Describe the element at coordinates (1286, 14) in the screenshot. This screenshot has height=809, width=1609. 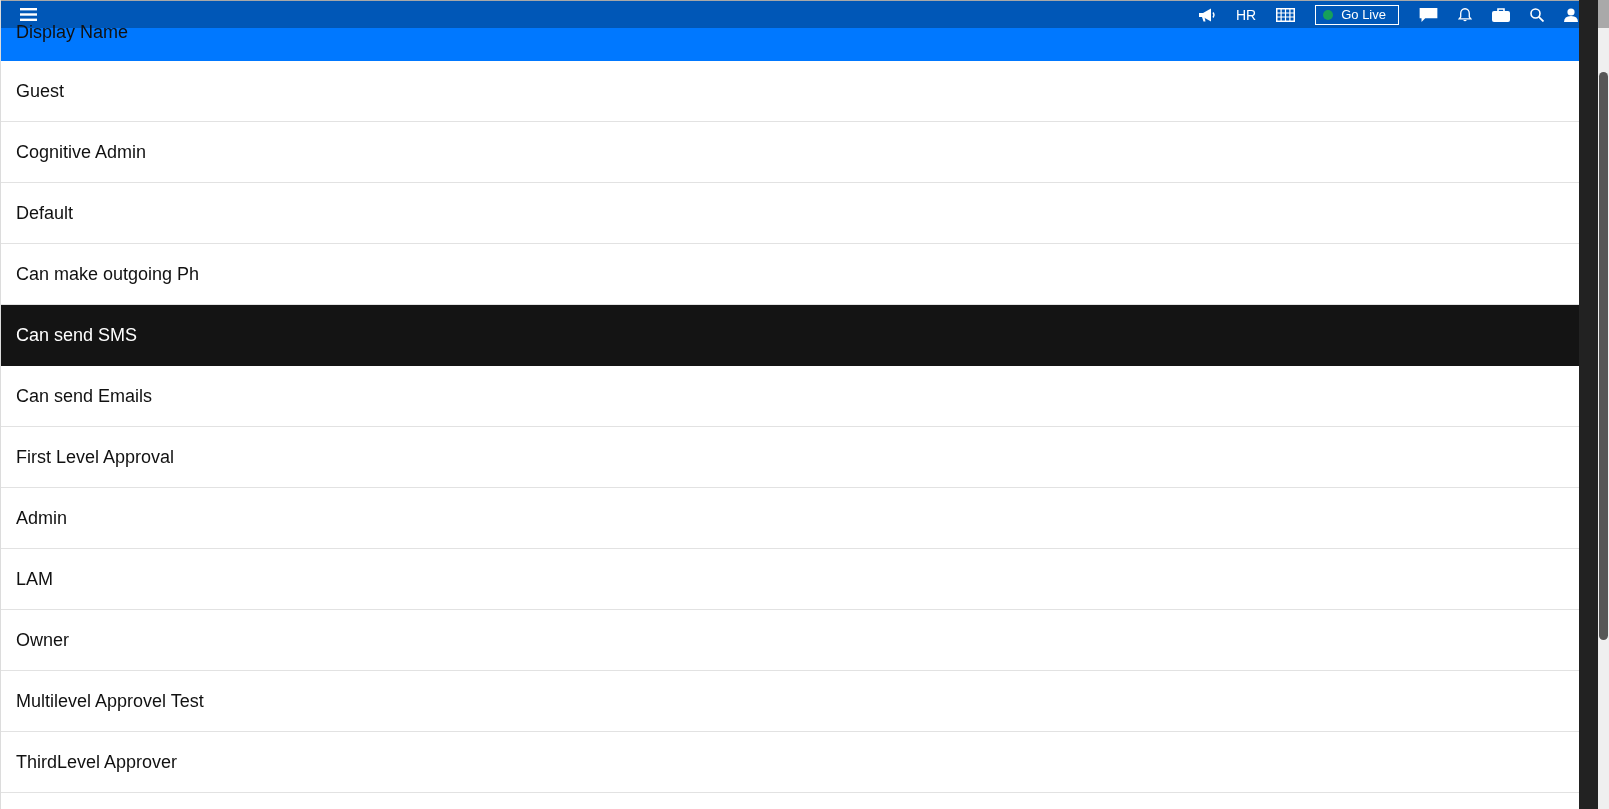
I see `grid-icon` at that location.